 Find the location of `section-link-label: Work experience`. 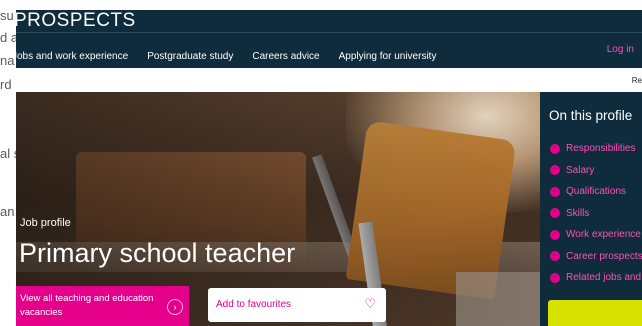

section-link-label: Work experience is located at coordinates (603, 235).